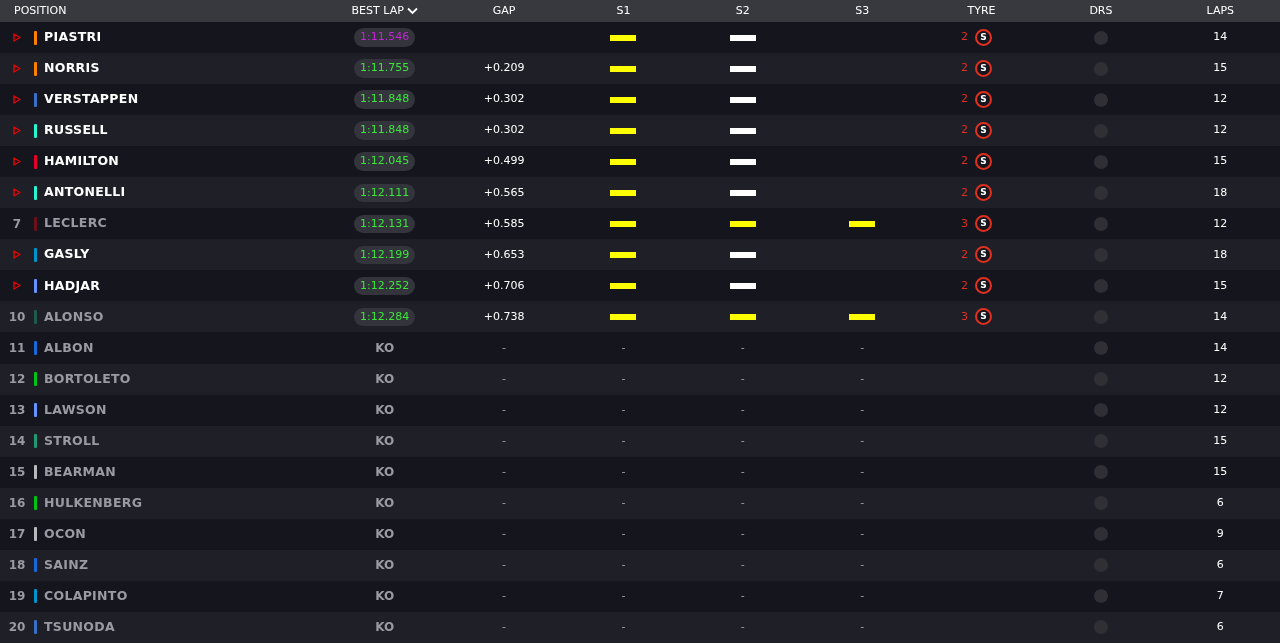 The image size is (1280, 643). What do you see at coordinates (17, 535) in the screenshot?
I see `position-number: 17` at bounding box center [17, 535].